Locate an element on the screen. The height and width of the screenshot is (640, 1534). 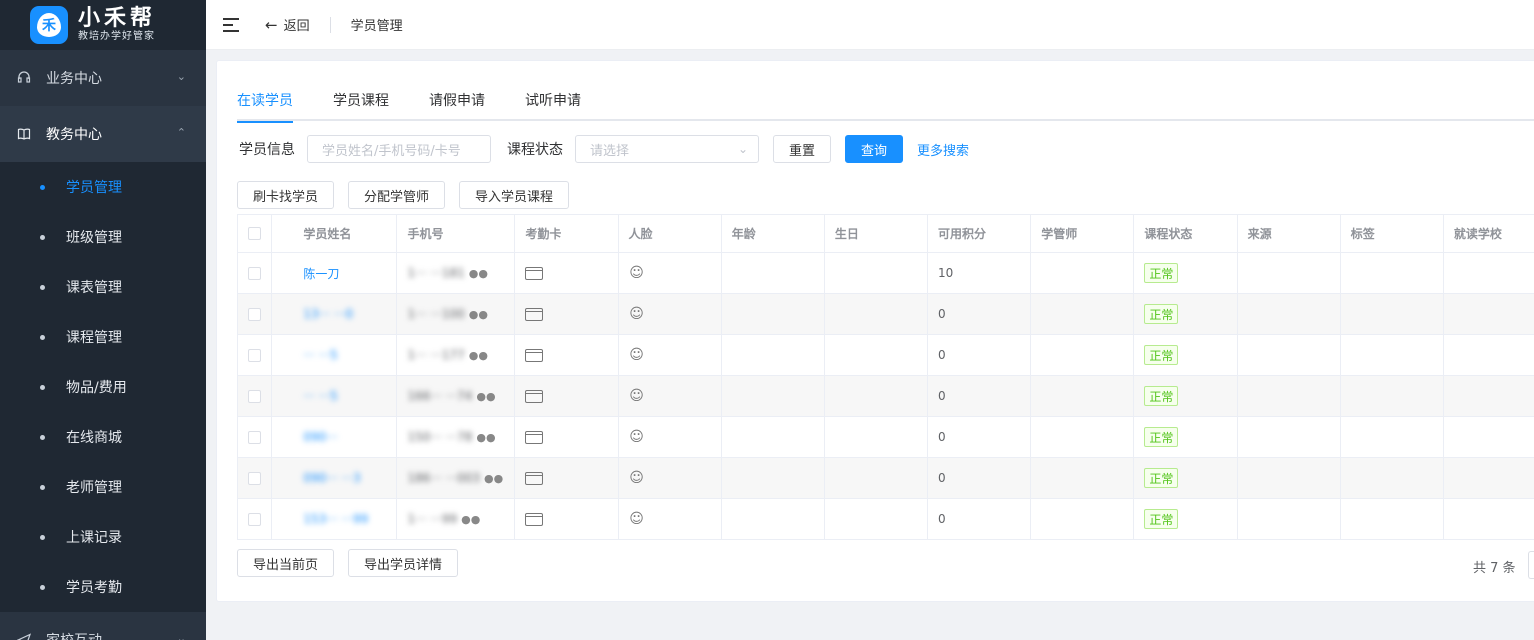
logo-icon: 禾 is located at coordinates (49, 25).